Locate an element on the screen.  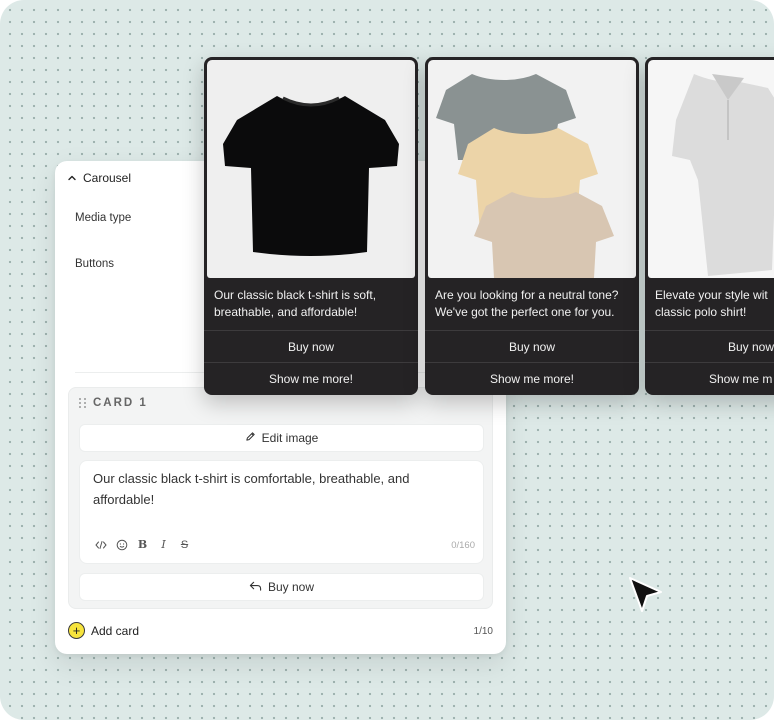
card-description-line: Our classic black t-shirt is soft, is located at coordinates (295, 295).